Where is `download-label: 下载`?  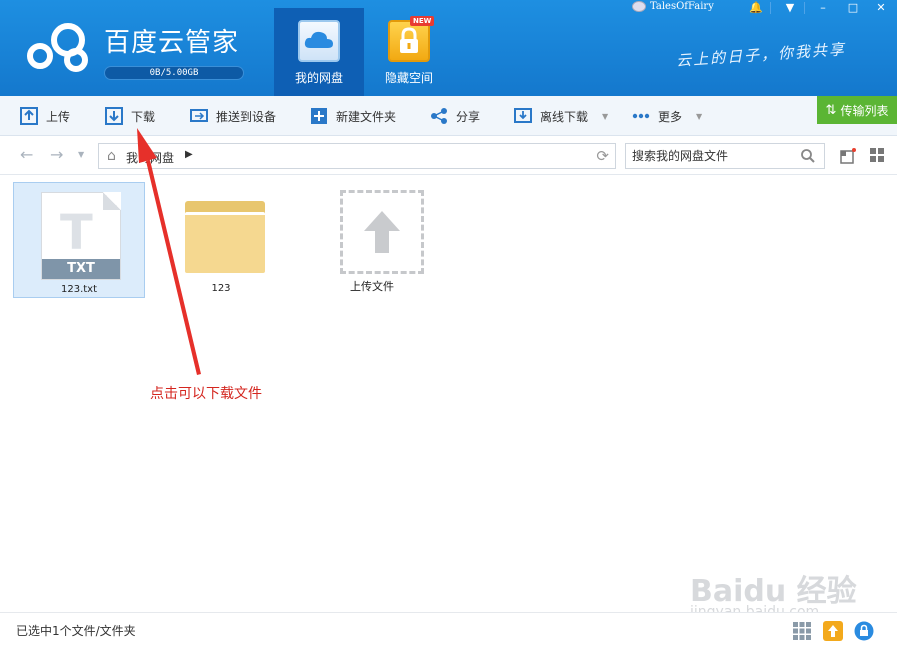 download-label: 下载 is located at coordinates (143, 116).